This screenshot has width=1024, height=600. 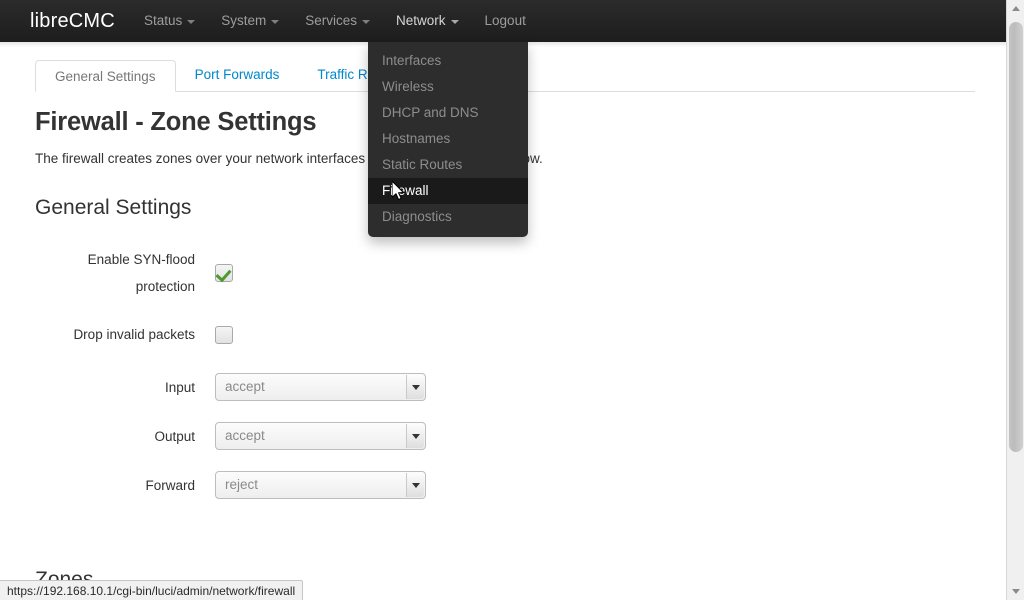 I want to click on nav-item-services-label: Services, so click(x=331, y=20).